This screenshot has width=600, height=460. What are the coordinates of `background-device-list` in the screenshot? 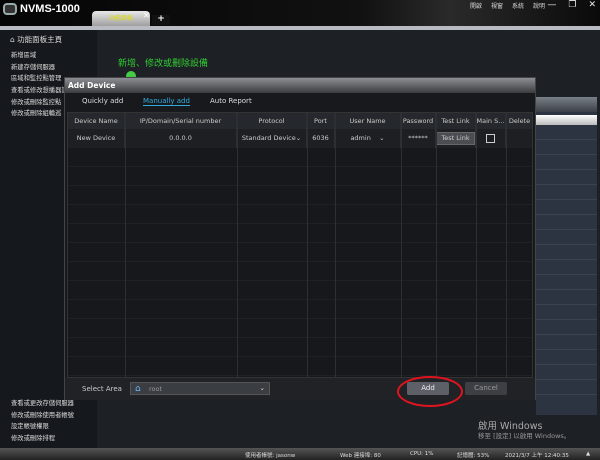 It's located at (566, 256).